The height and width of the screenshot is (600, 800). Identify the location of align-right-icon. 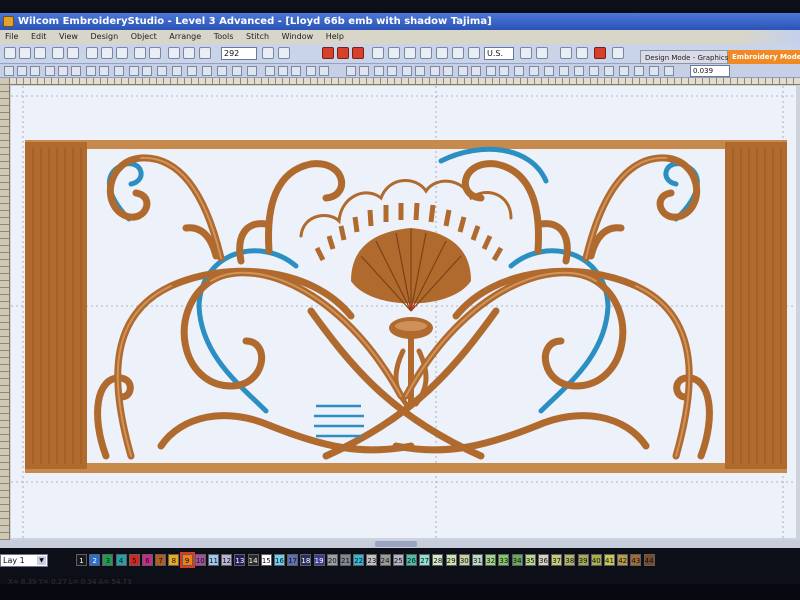
(296, 71).